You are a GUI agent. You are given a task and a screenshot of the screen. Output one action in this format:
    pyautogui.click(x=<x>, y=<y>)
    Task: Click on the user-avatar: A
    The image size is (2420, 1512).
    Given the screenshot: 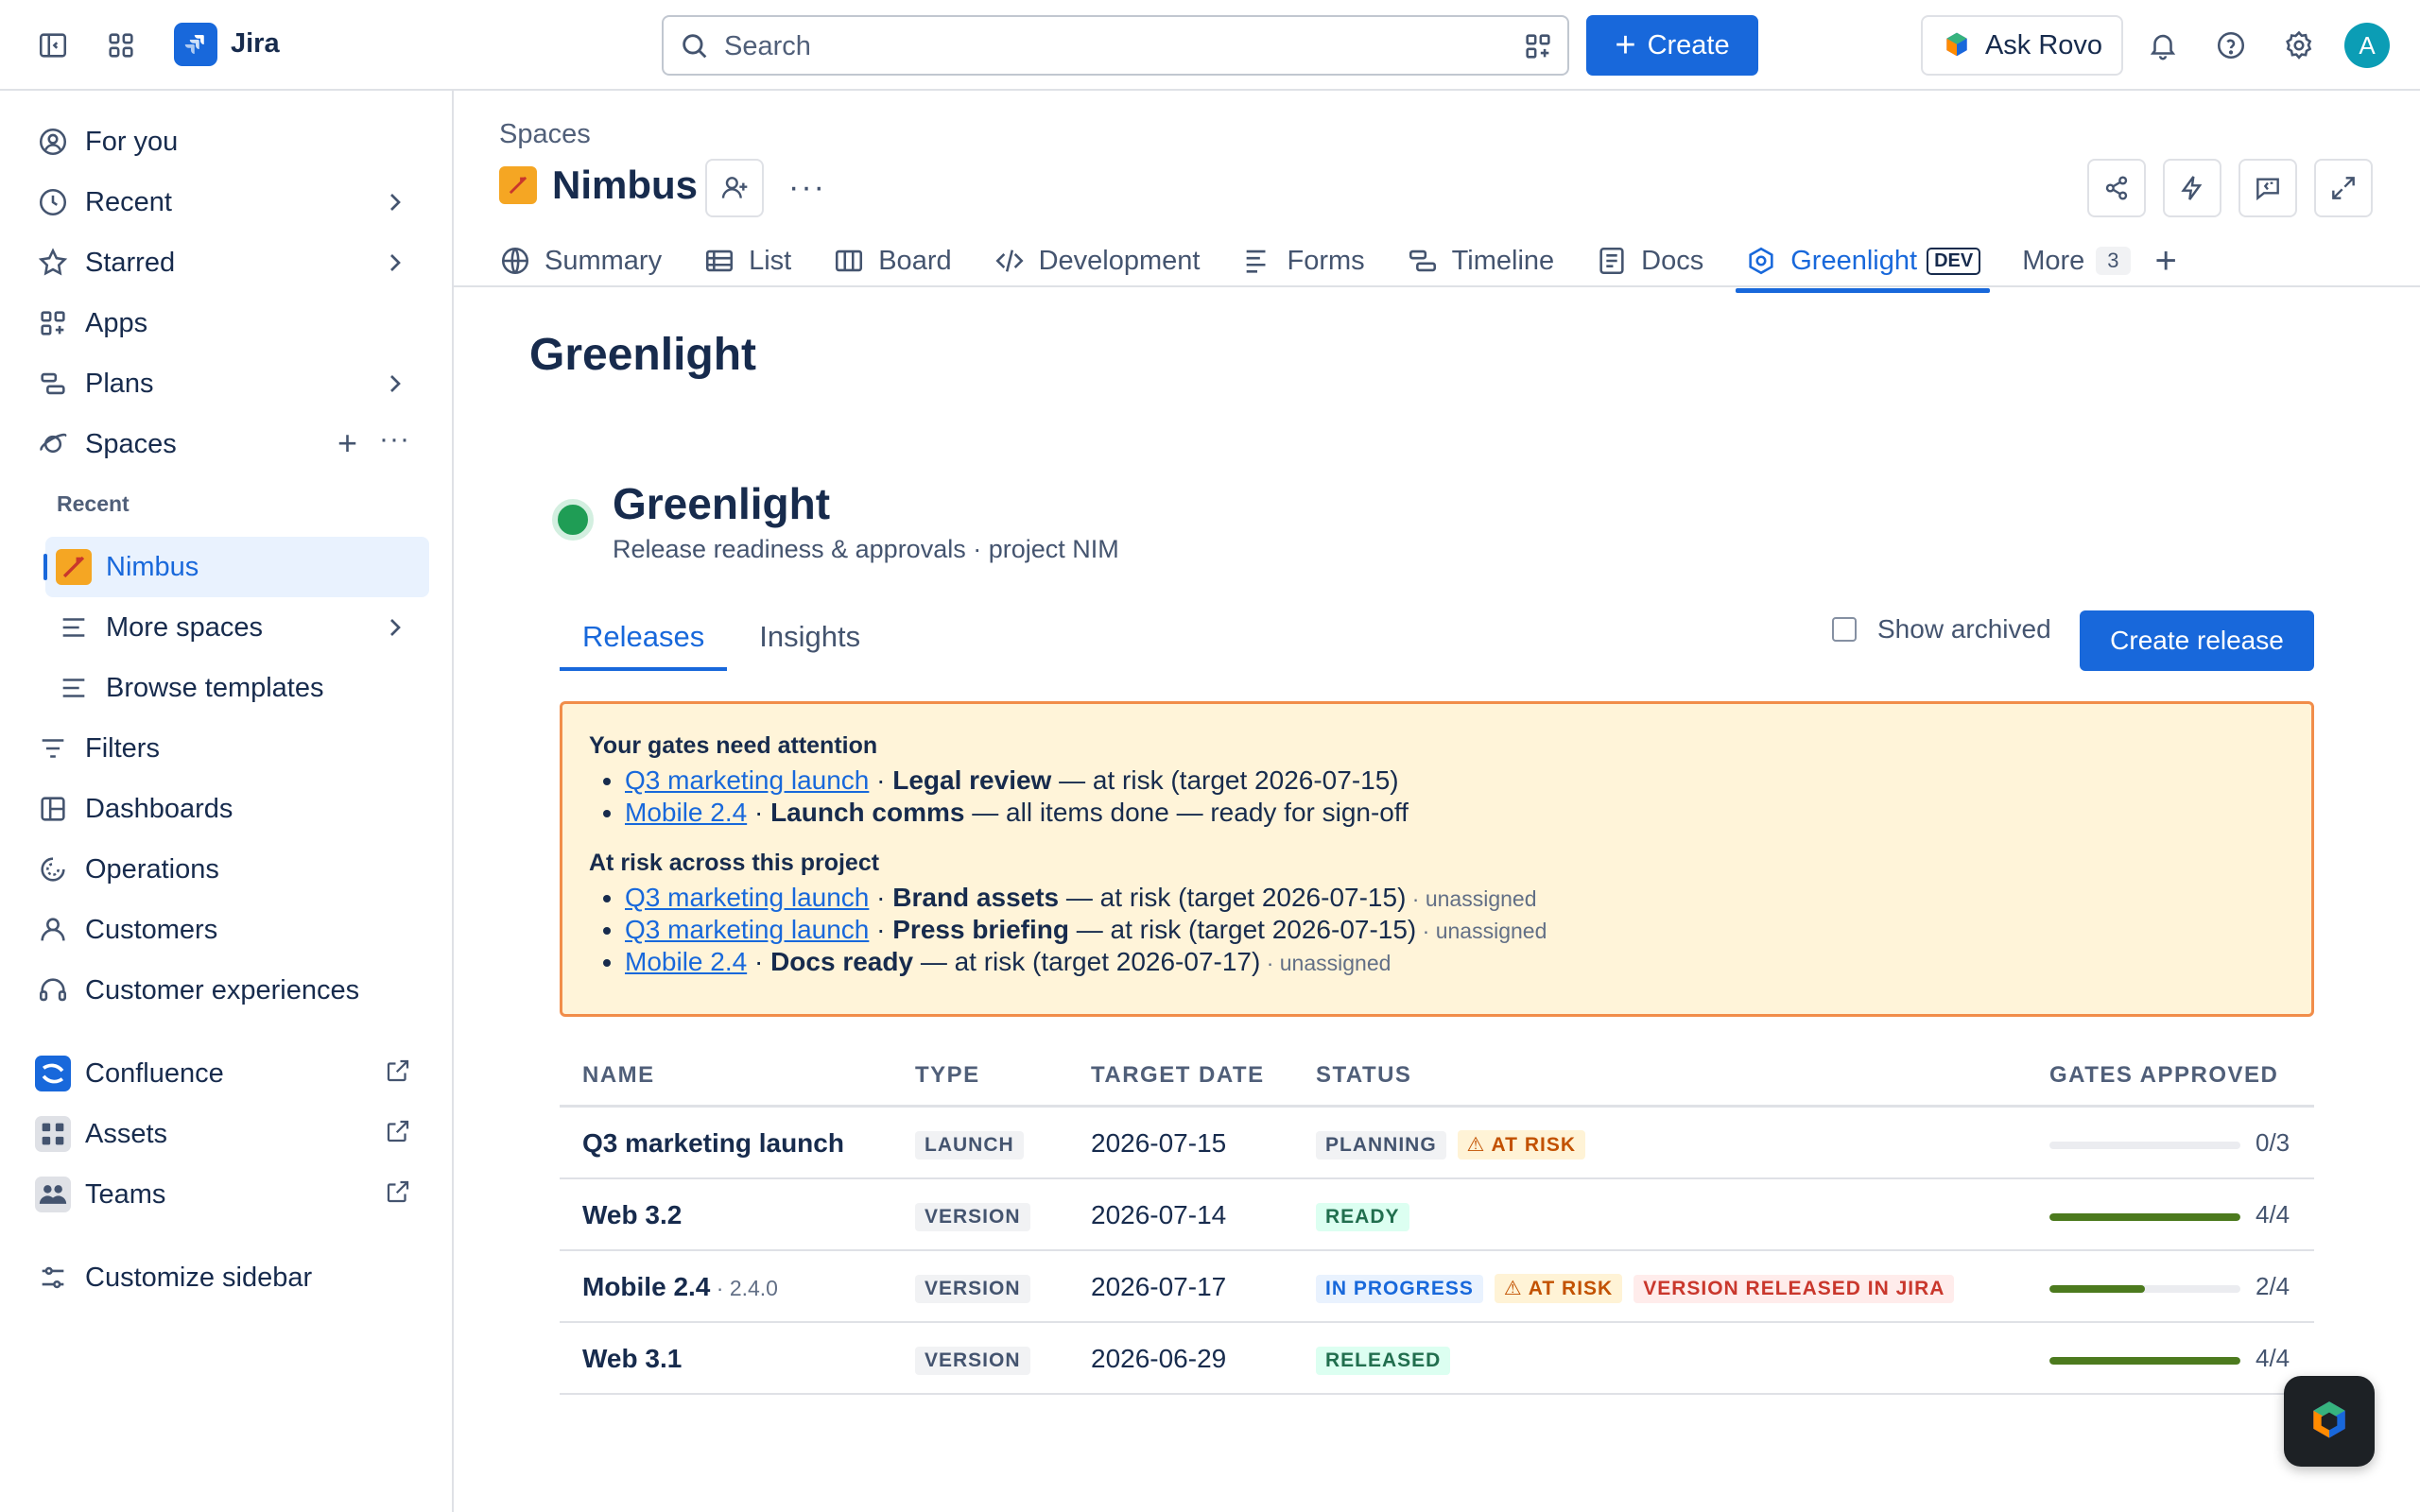 What is the action you would take?
    pyautogui.click(x=2367, y=45)
    